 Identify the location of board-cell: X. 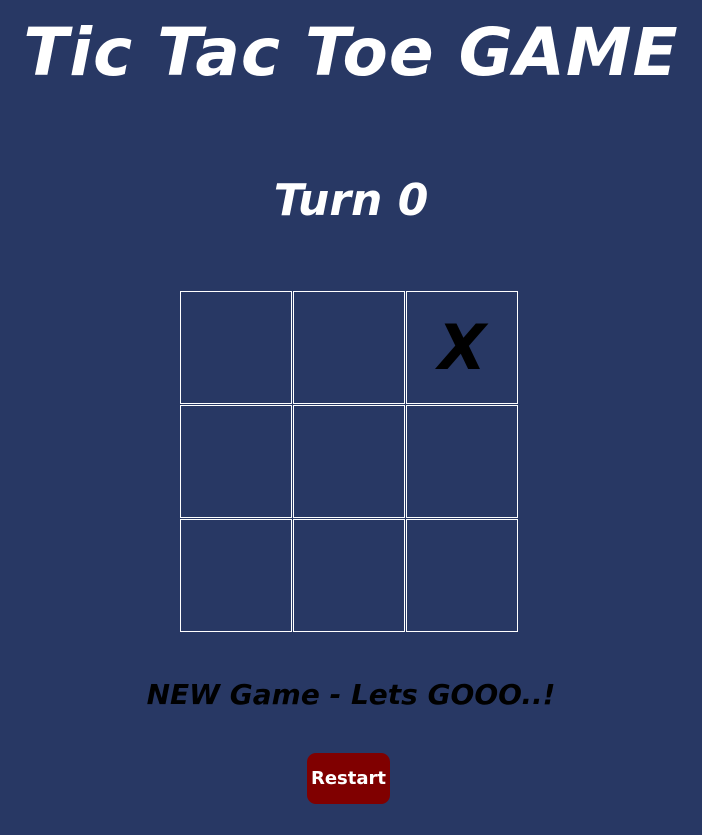
(462, 347).